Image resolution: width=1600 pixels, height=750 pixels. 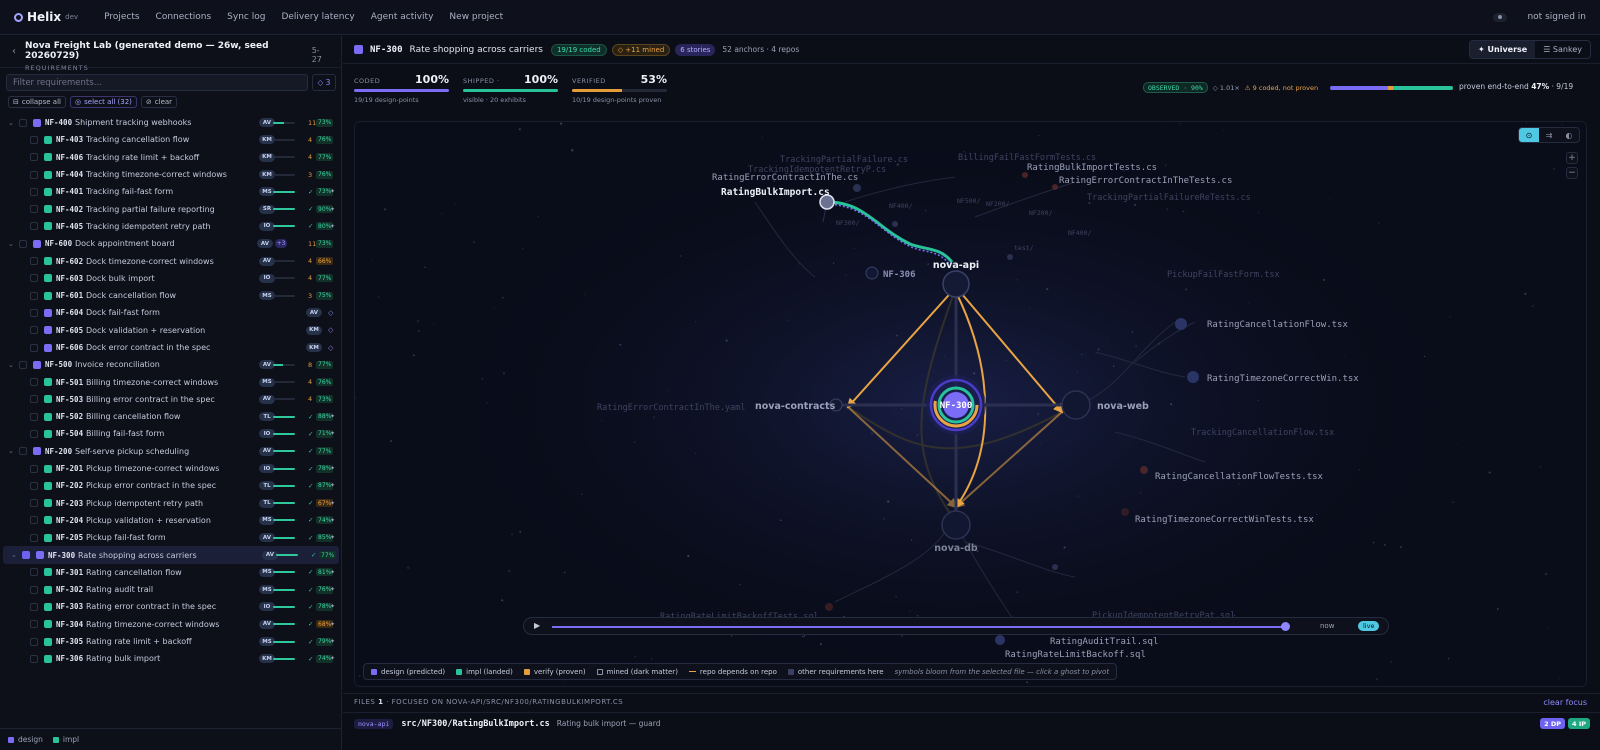 I want to click on requirement-row-nf-603: NF-603 Dock bulk import IO 4 77%, so click(x=171, y=278).